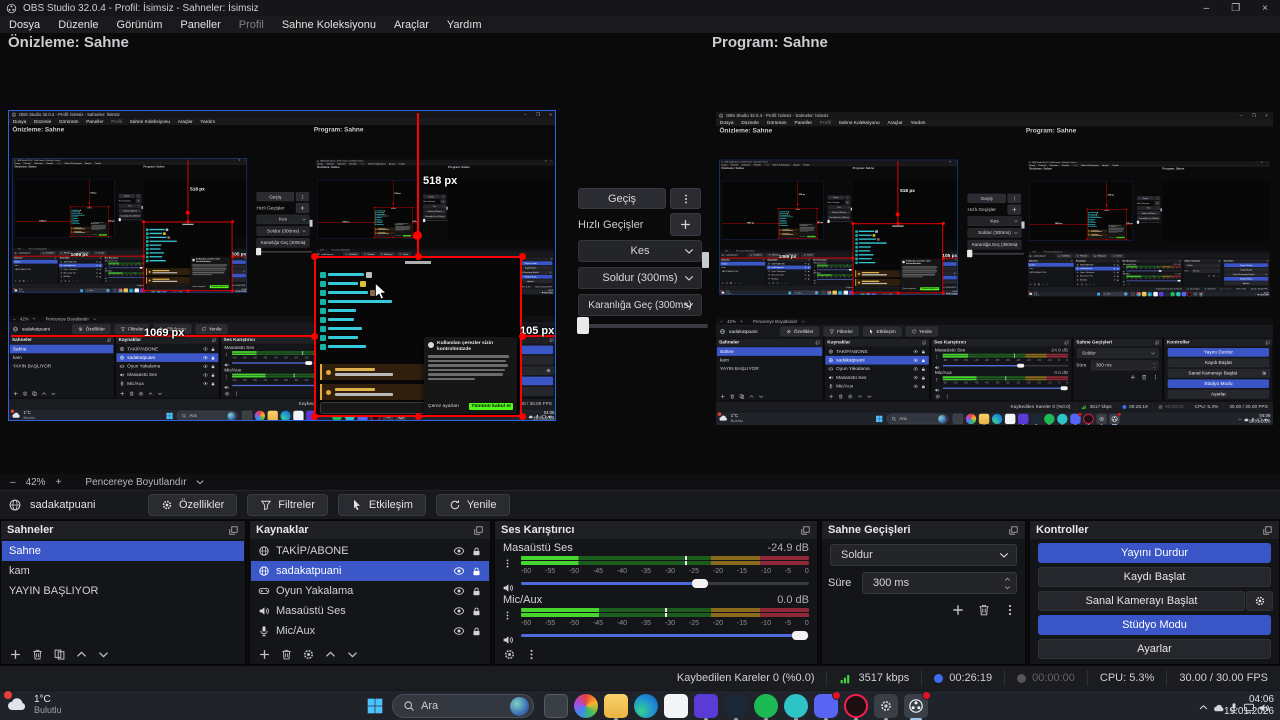 The width and height of the screenshot is (1280, 720). I want to click on menu-profil: Profil, so click(251, 25).